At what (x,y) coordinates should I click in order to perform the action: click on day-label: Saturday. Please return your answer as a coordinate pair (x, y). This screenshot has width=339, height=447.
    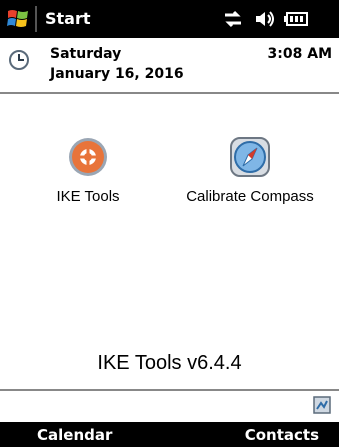
    Looking at the image, I should click on (86, 54).